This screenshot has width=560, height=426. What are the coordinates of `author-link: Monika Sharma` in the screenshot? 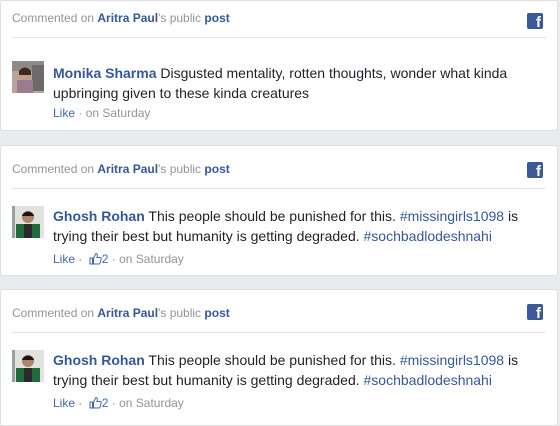 It's located at (104, 73).